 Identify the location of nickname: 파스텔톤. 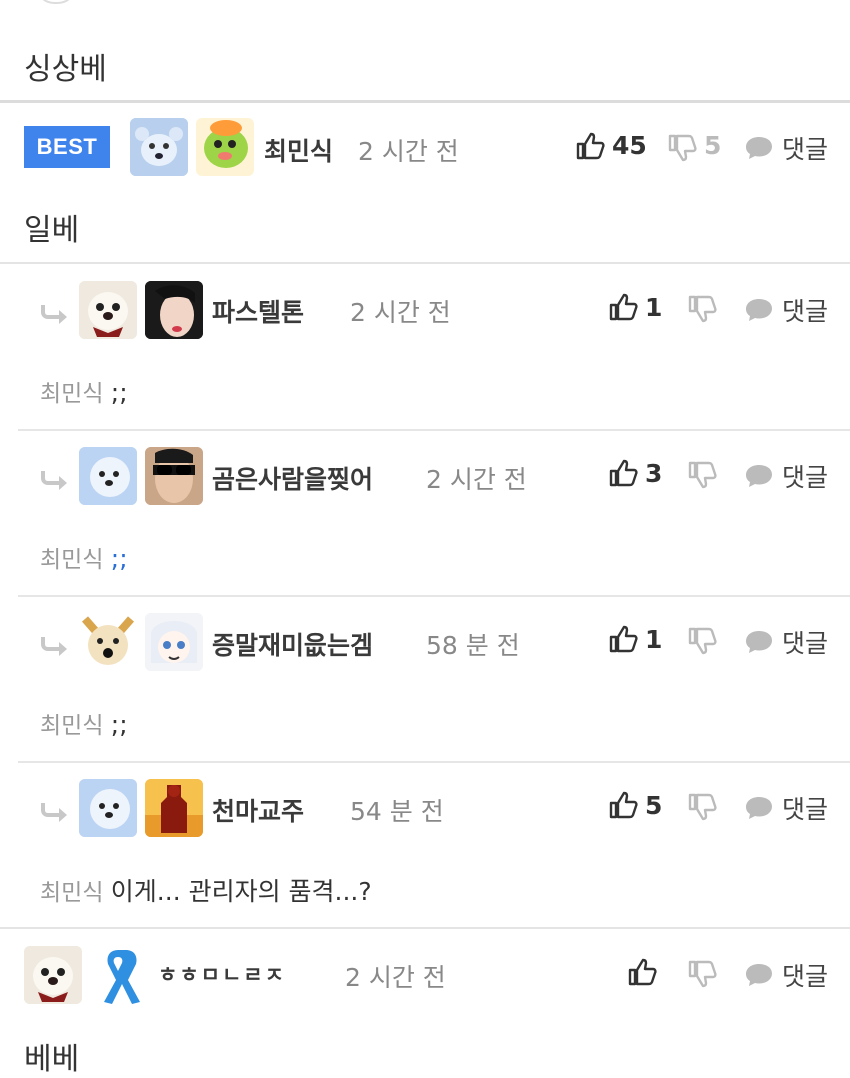
(258, 311).